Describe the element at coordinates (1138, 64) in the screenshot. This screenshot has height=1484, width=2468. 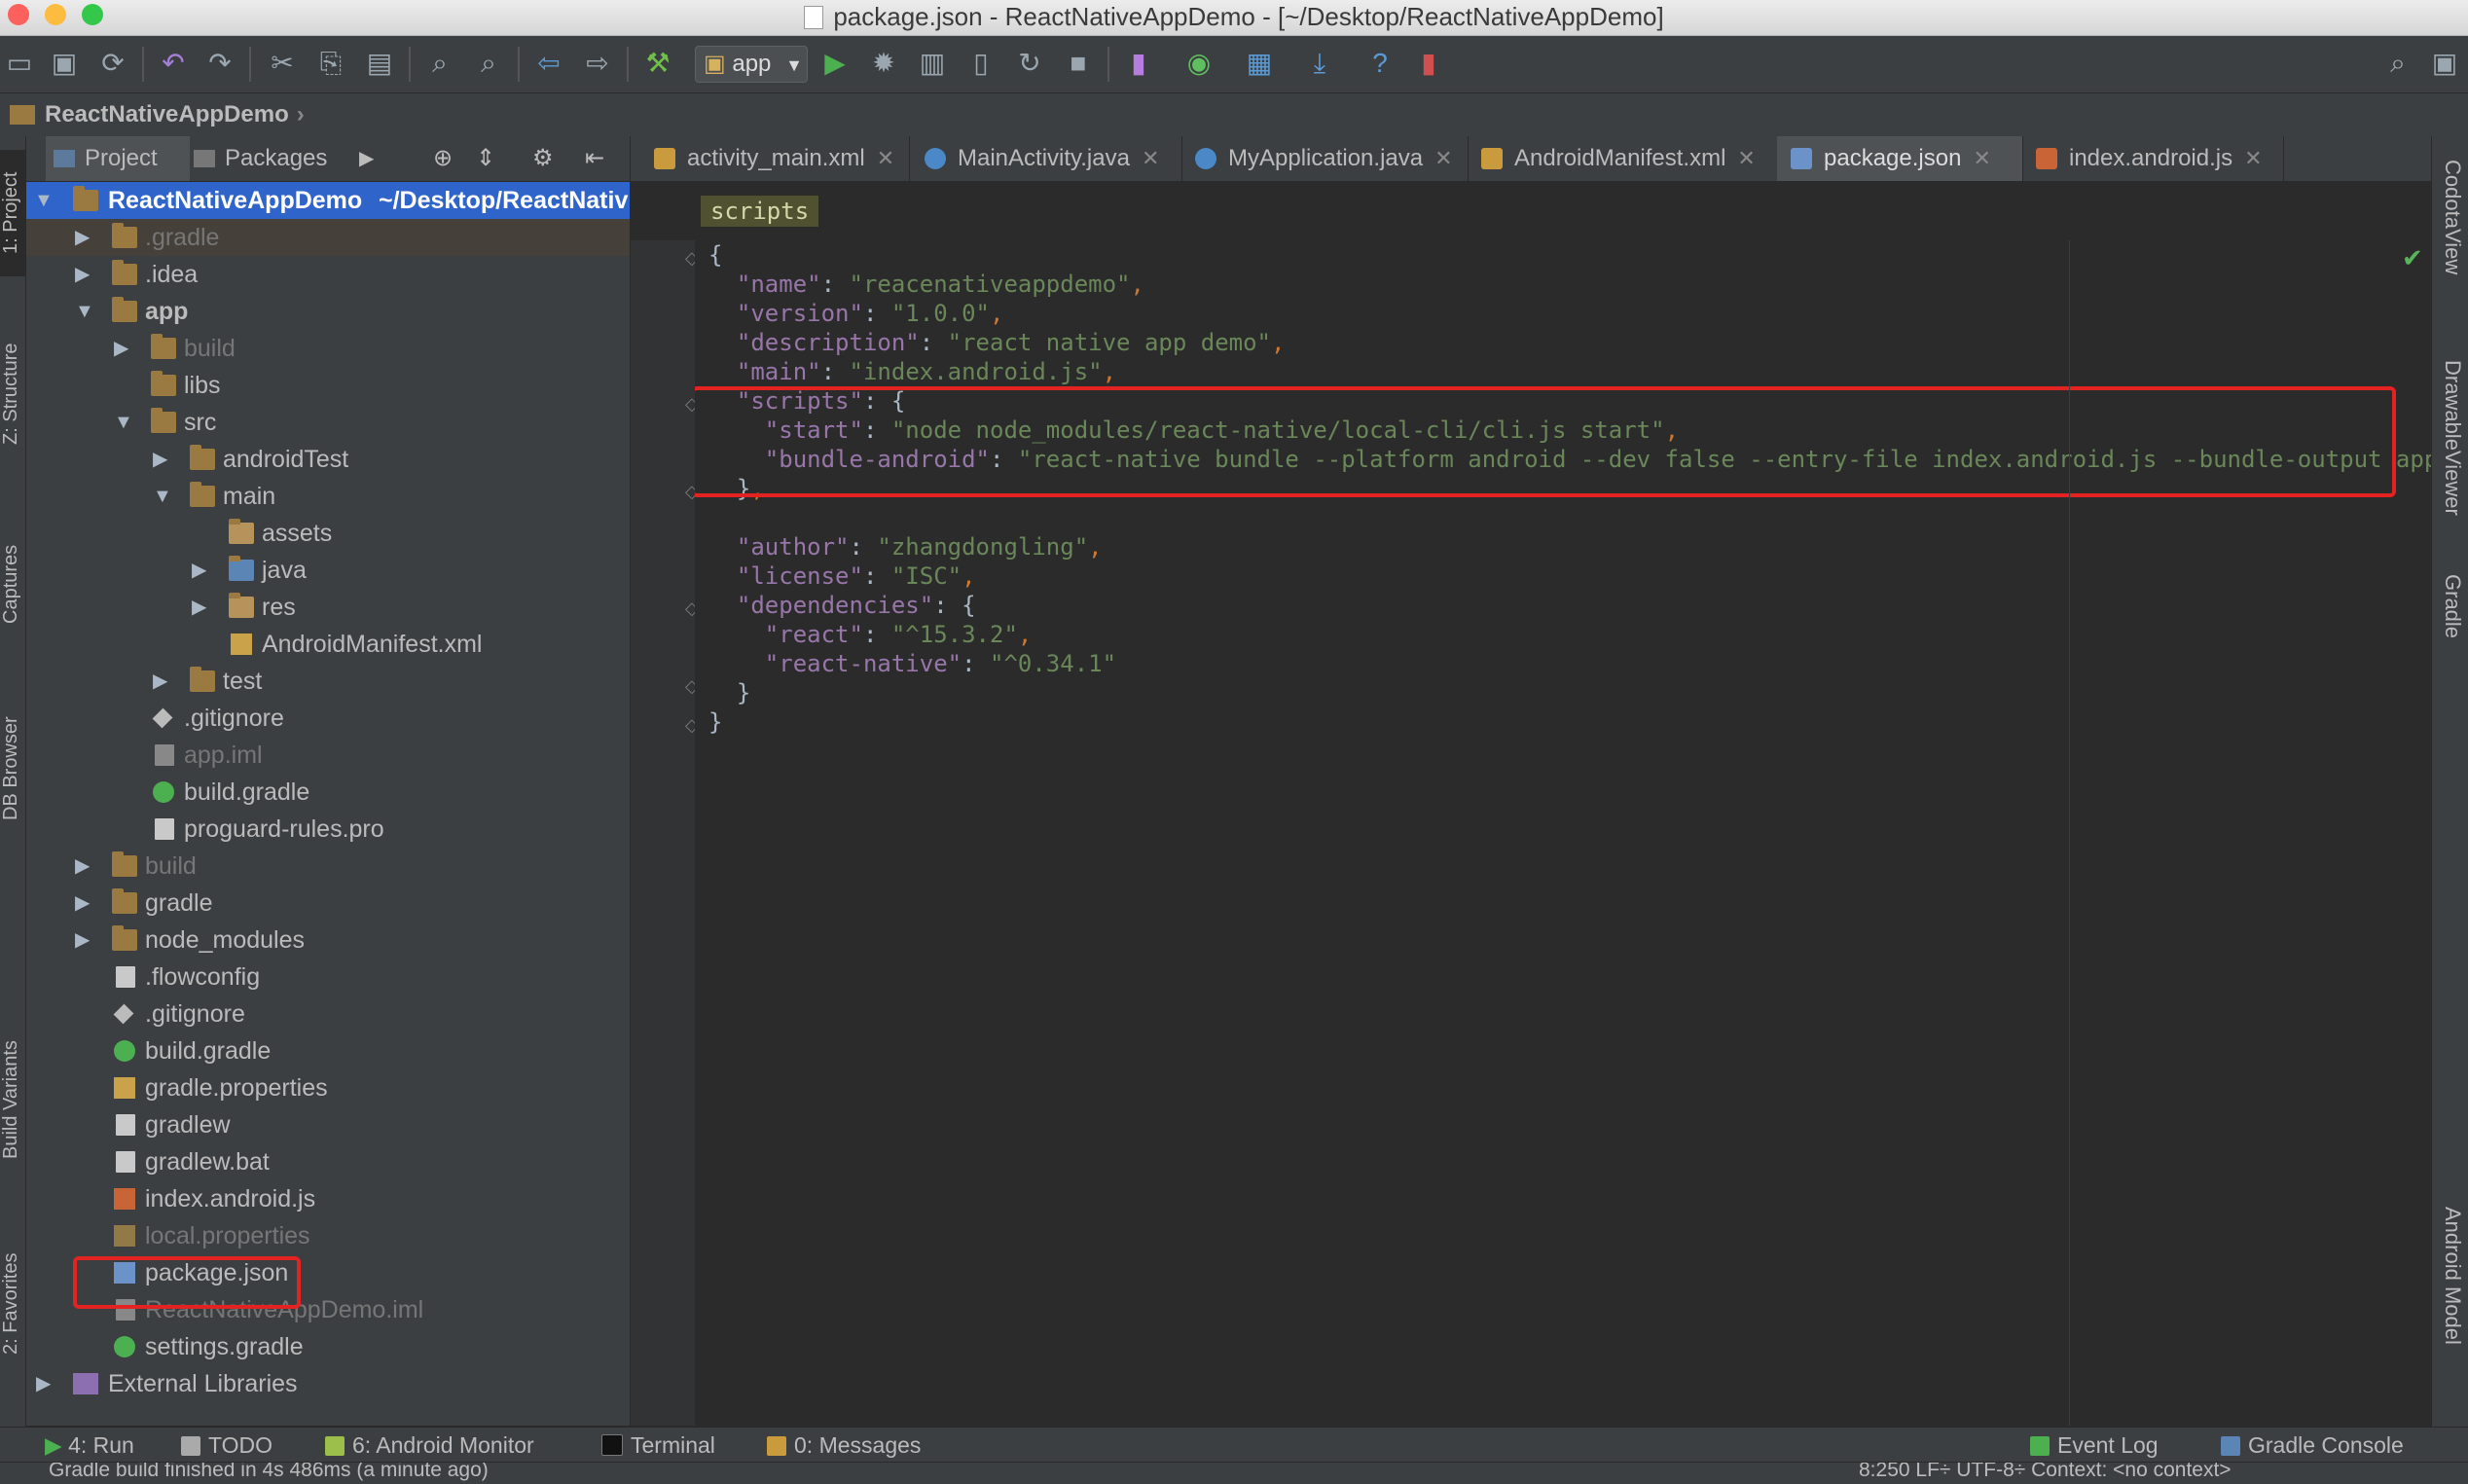
I see `avd-manager-icon: ▮` at that location.